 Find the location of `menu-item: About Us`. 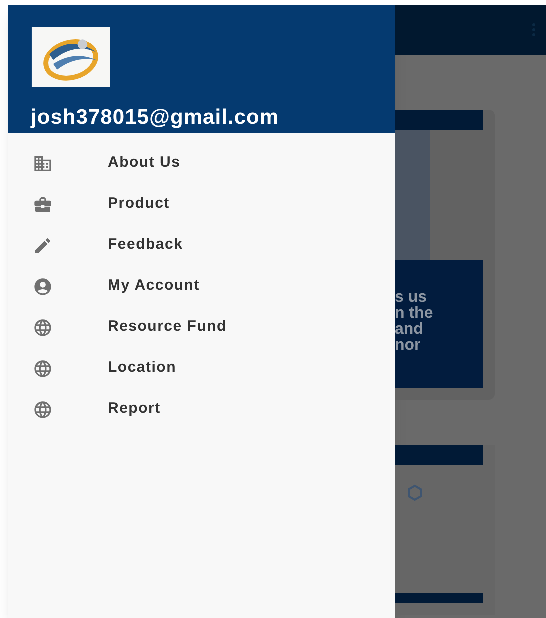

menu-item: About Us is located at coordinates (201, 163).